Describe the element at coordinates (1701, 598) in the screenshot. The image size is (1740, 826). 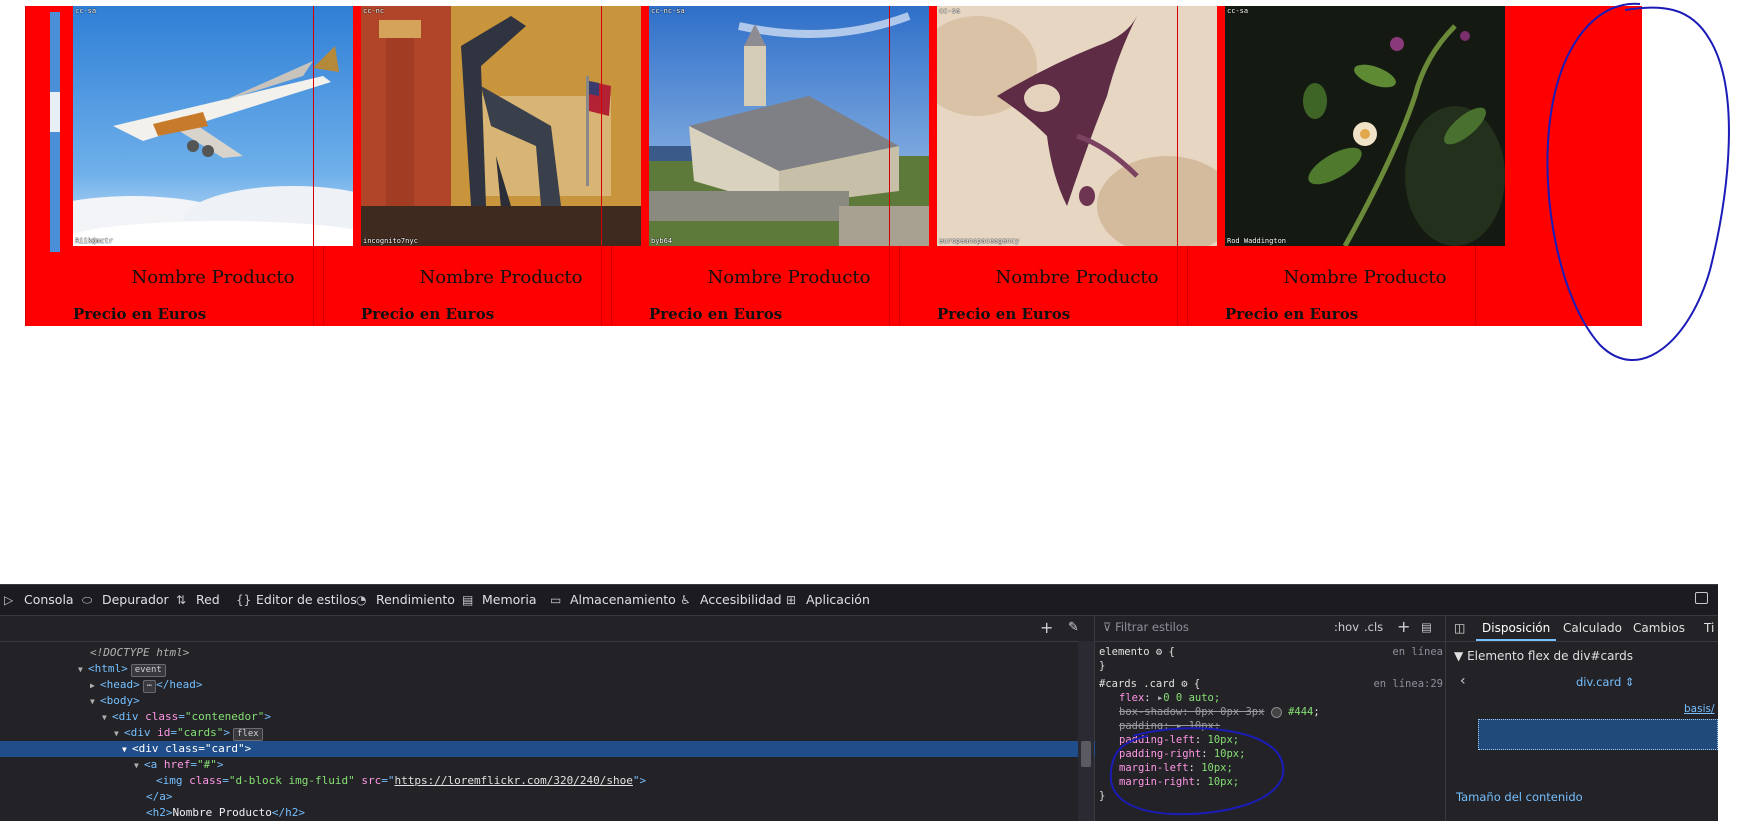
I see `dock-side-icon` at that location.